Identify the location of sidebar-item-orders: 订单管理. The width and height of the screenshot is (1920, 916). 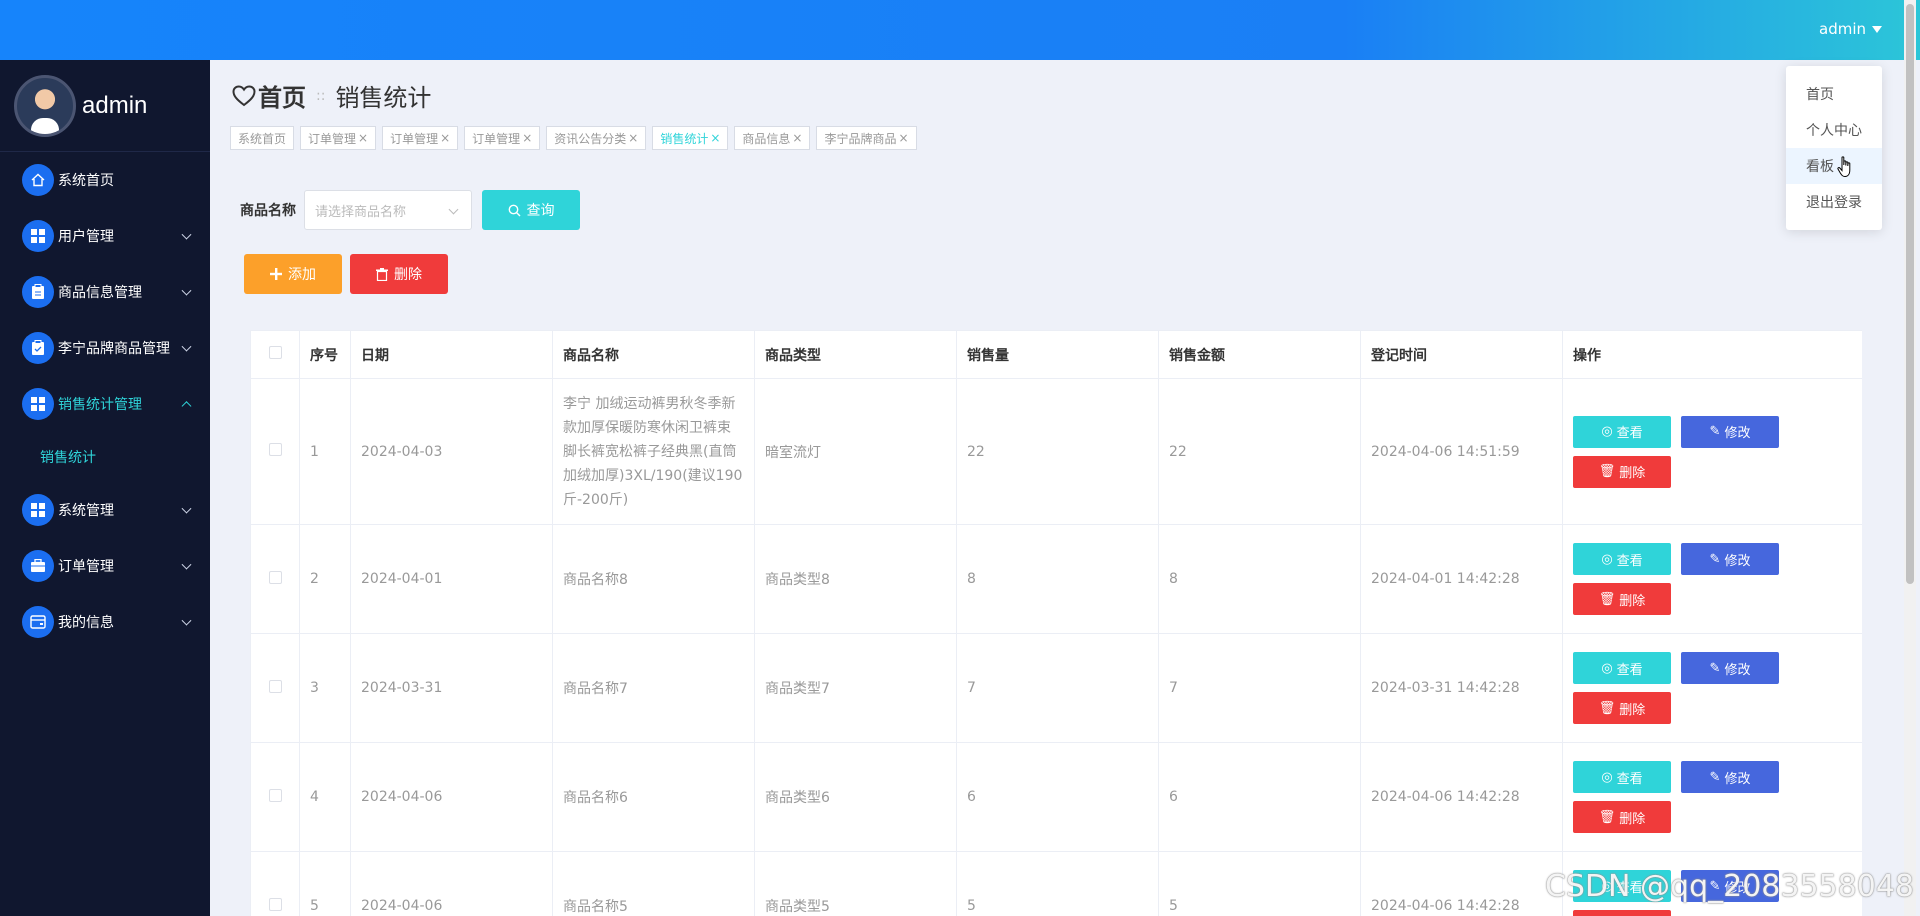
(105, 566).